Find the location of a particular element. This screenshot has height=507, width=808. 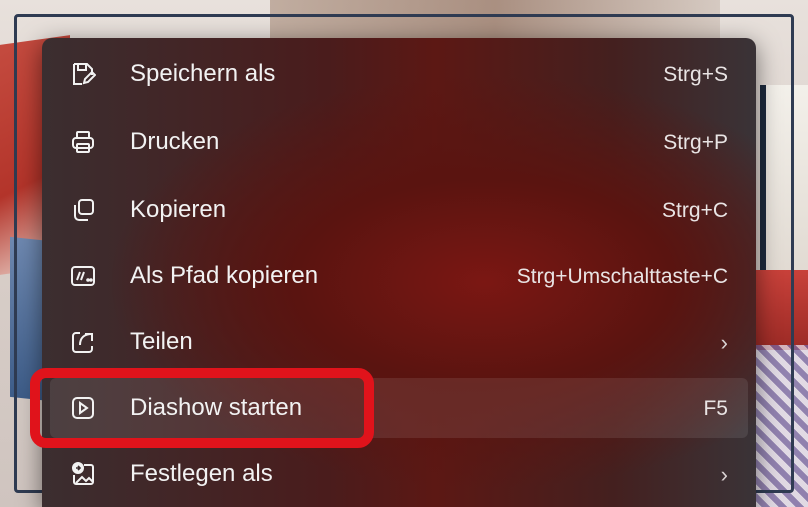

set-as-icon is located at coordinates (83, 474).